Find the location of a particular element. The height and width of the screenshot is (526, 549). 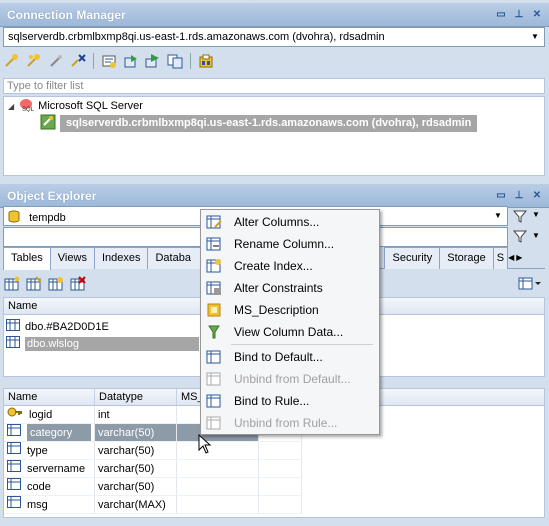

alter-columns-icon is located at coordinates (214, 222).